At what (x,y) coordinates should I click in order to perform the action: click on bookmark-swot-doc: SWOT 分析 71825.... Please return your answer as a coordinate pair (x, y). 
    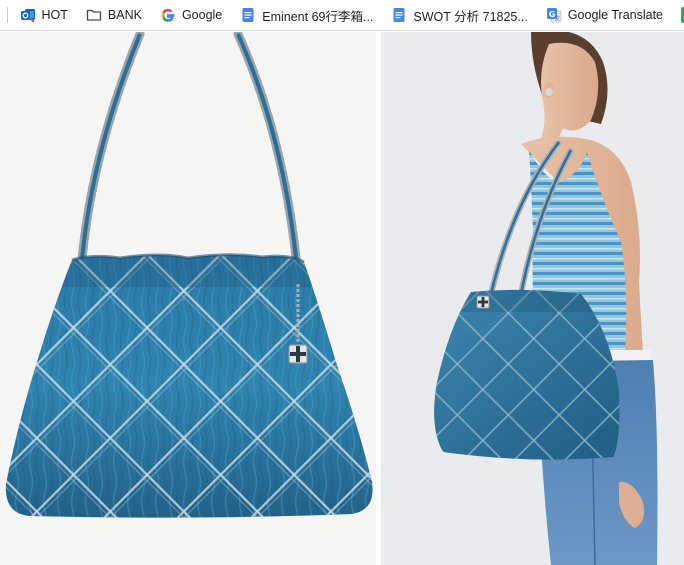
    Looking at the image, I should click on (459, 15).